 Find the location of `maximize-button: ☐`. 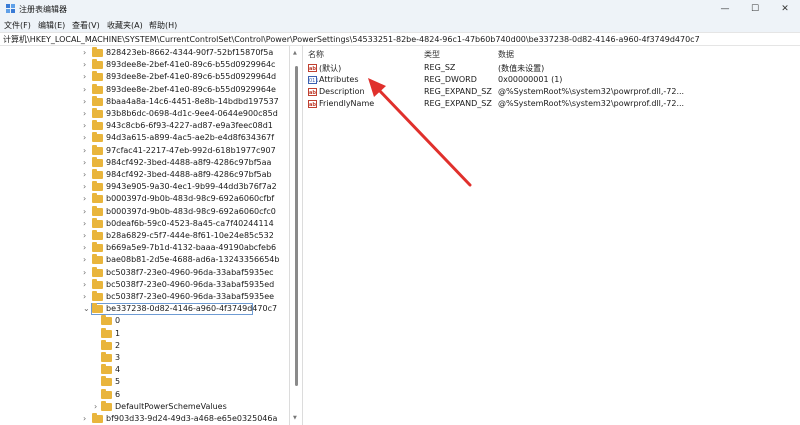

maximize-button: ☐ is located at coordinates (755, 9).